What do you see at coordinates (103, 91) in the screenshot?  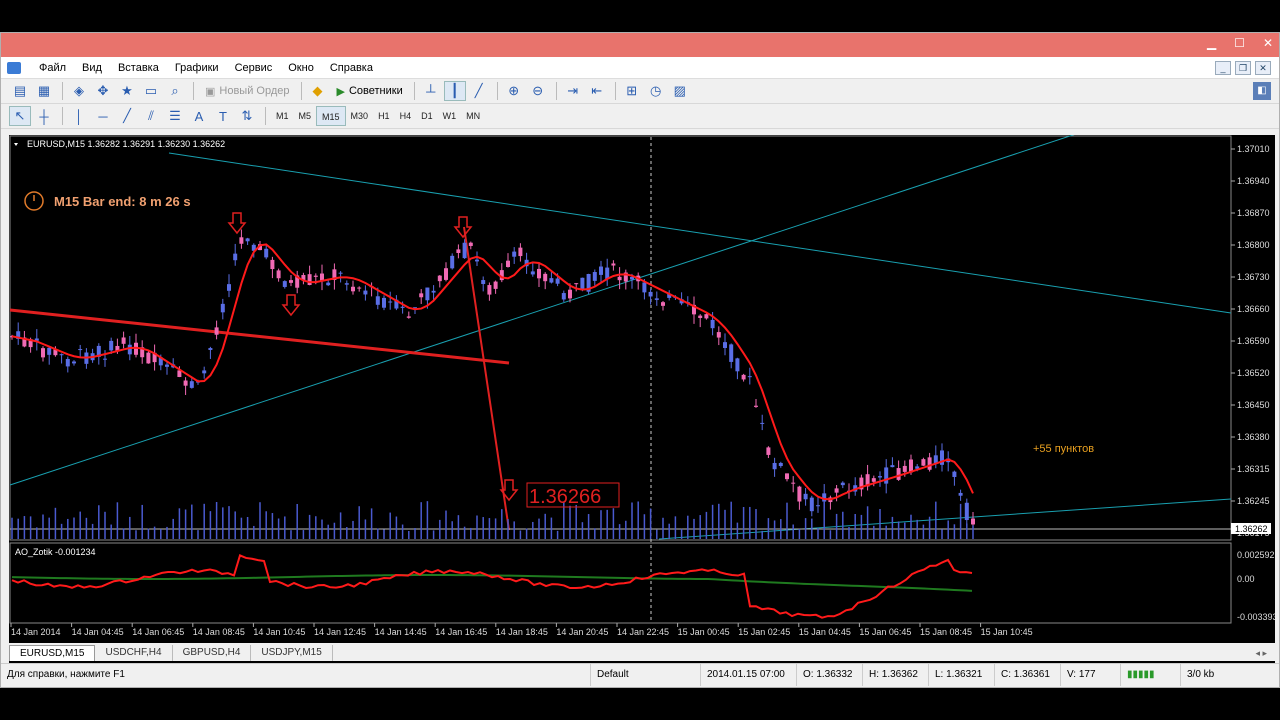 I see `data-window-icon: ✥` at bounding box center [103, 91].